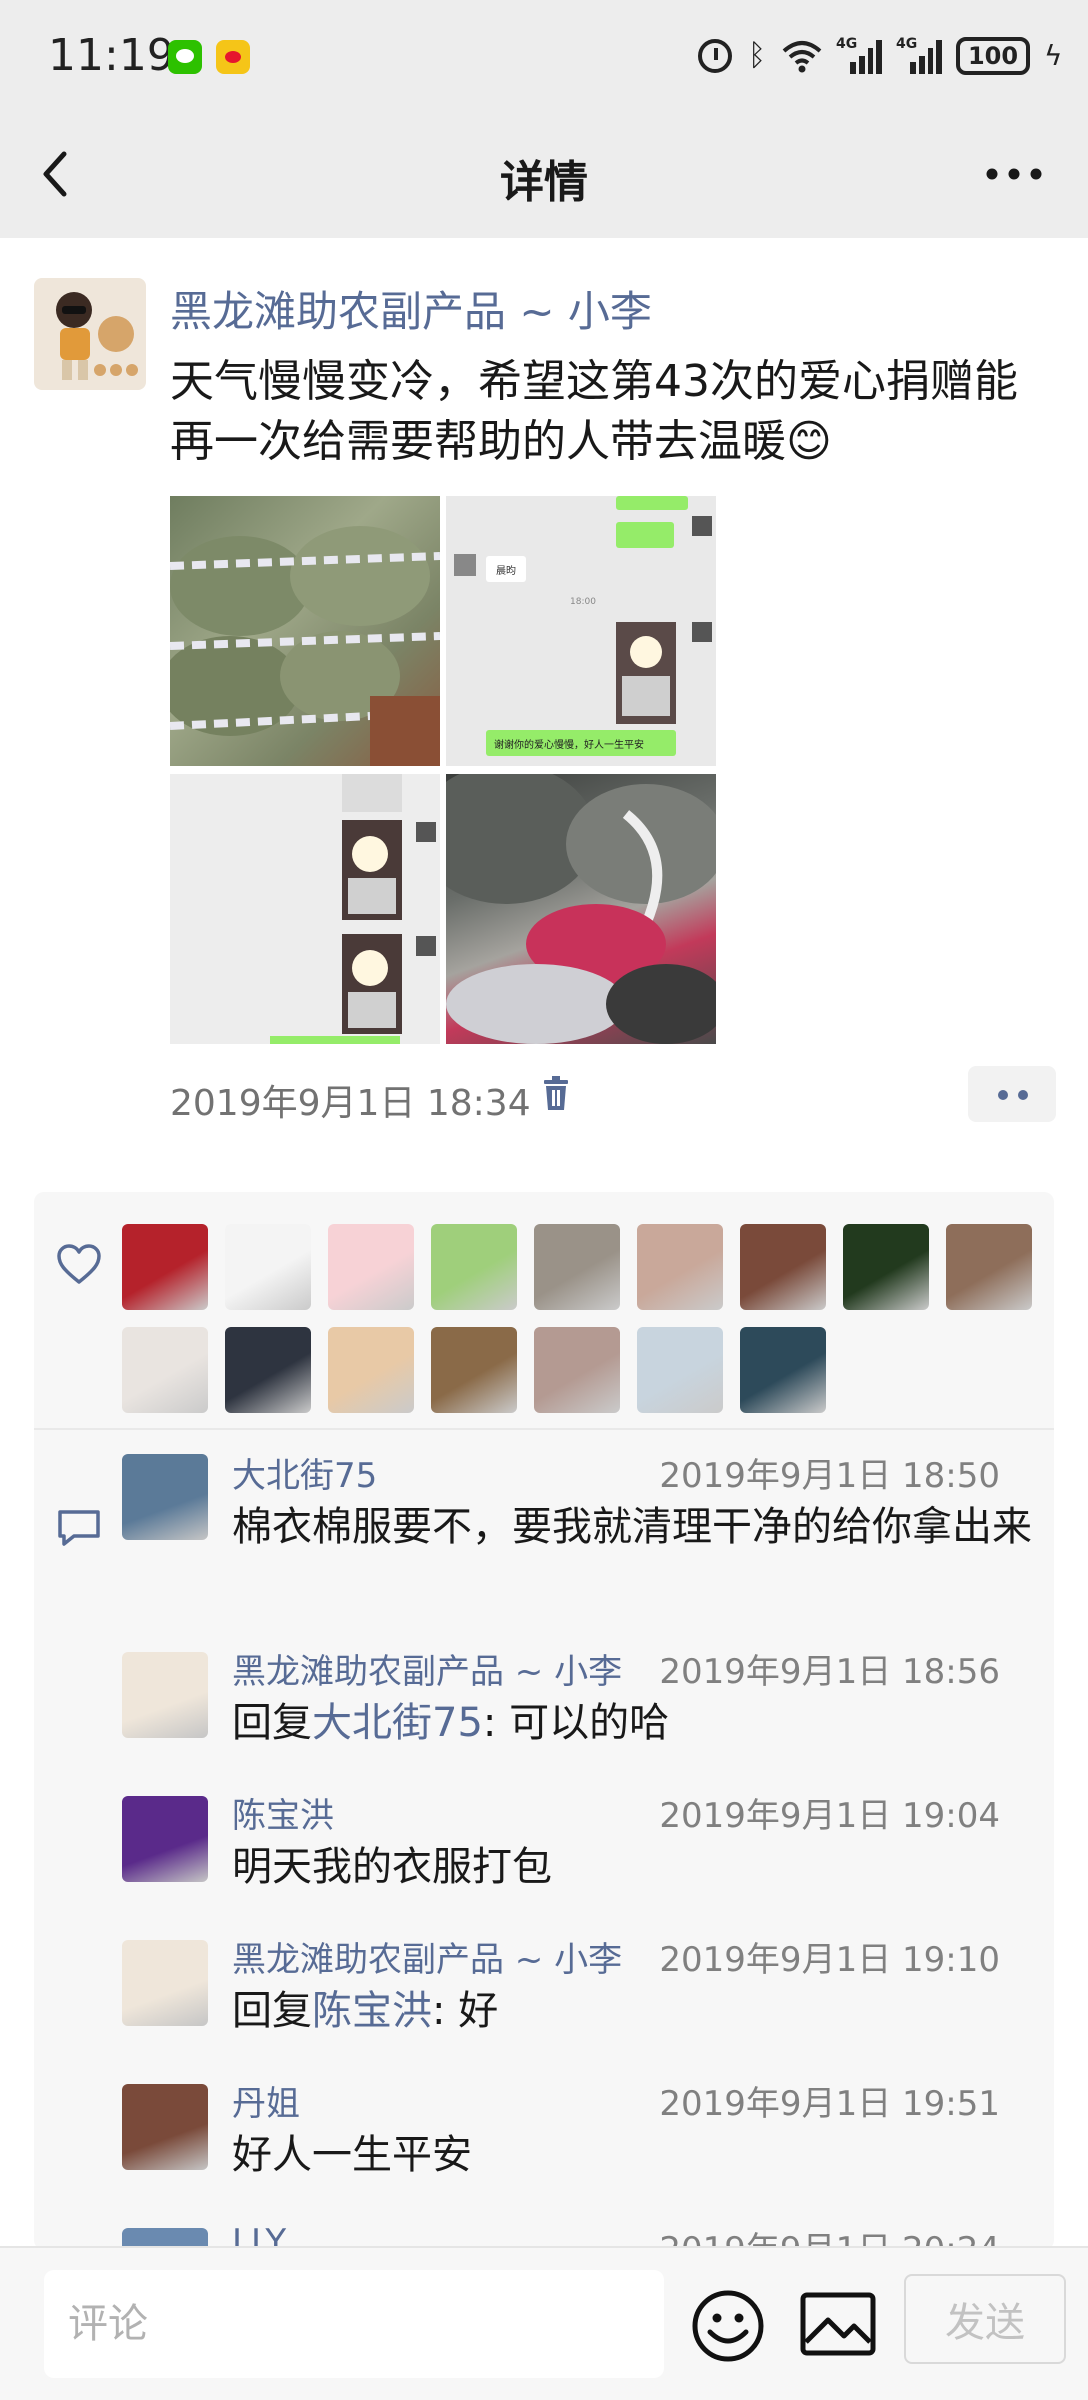 Image resolution: width=1088 pixels, height=2400 pixels. What do you see at coordinates (829, 2104) in the screenshot?
I see `comment-time: 2019年9月1日 19:51` at bounding box center [829, 2104].